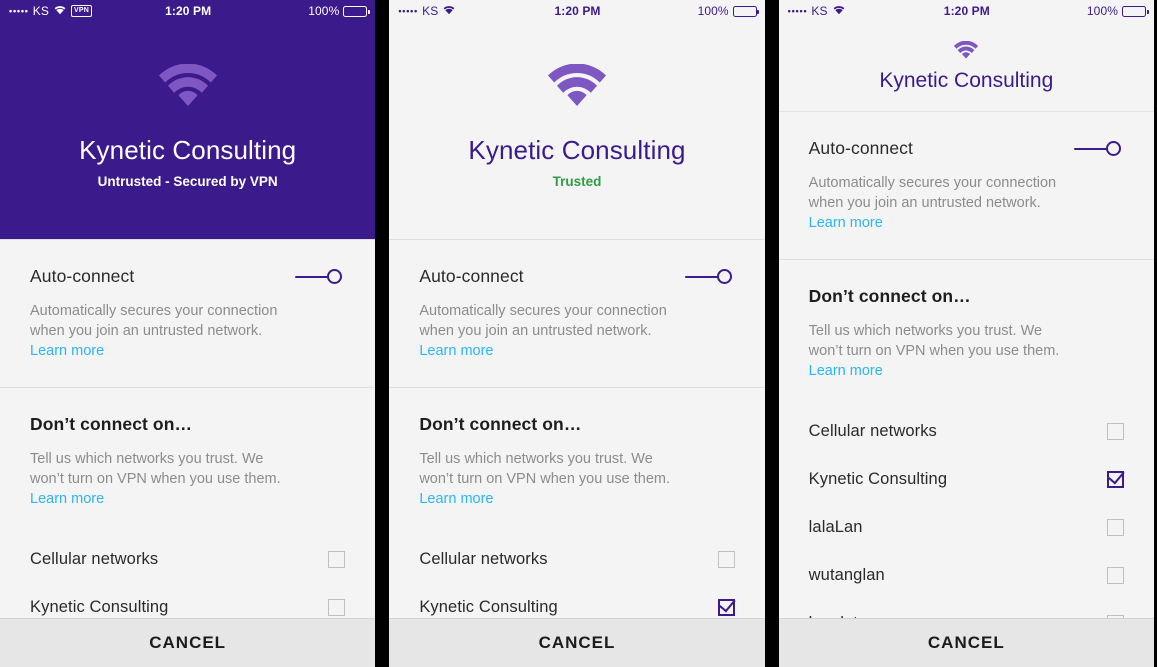 This screenshot has height=667, width=1157. I want to click on status-bar-left: ••••• KS VPN, so click(87, 11).